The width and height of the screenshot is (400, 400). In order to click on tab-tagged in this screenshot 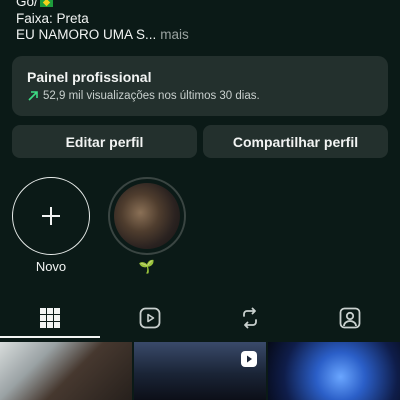, I will do `click(350, 318)`.